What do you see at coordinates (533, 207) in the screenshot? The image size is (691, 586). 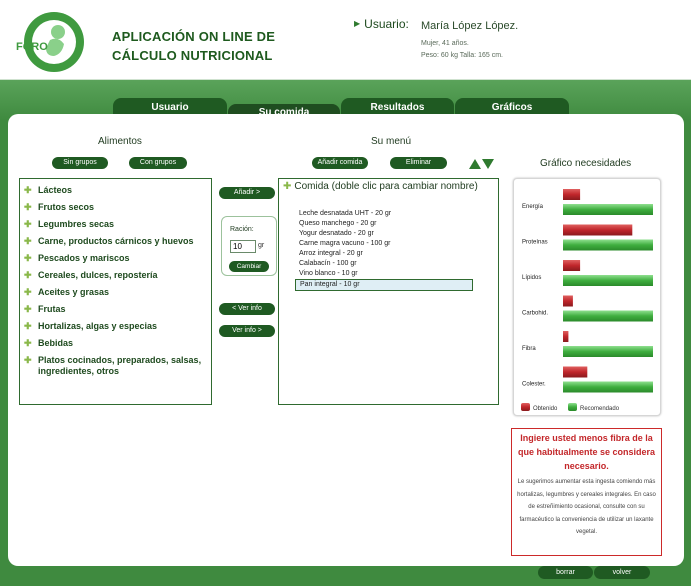 I see `chart-category-label: Energía` at bounding box center [533, 207].